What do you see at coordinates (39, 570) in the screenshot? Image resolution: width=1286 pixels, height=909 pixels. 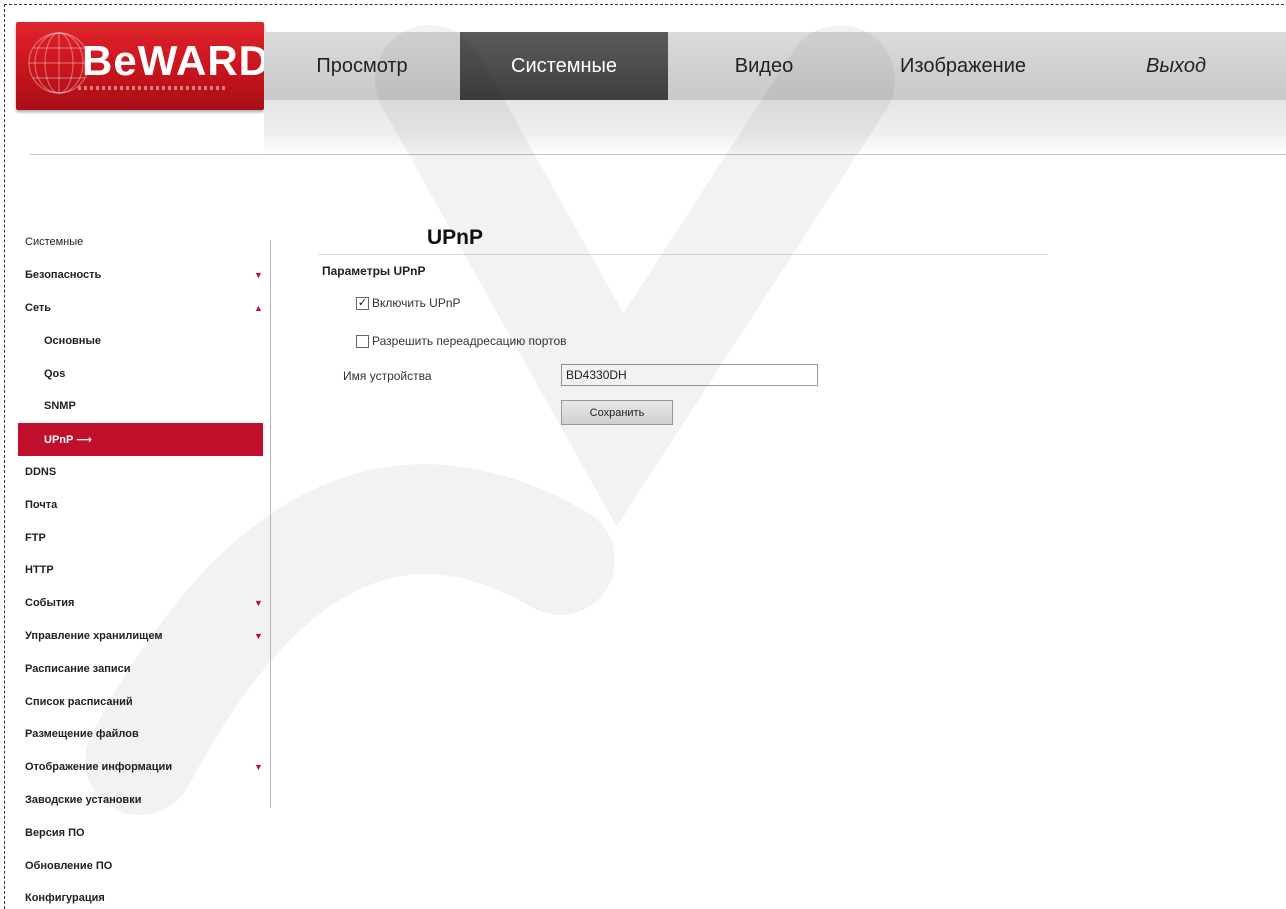 I see `sidebar-item-label: HTTP` at bounding box center [39, 570].